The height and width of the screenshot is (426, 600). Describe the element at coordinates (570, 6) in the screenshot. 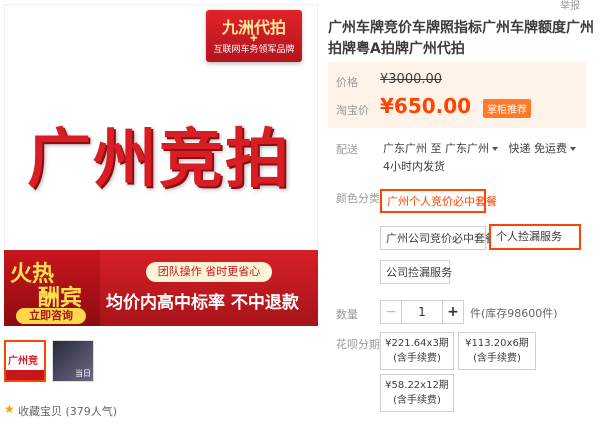

I see `report-link: 举报` at that location.